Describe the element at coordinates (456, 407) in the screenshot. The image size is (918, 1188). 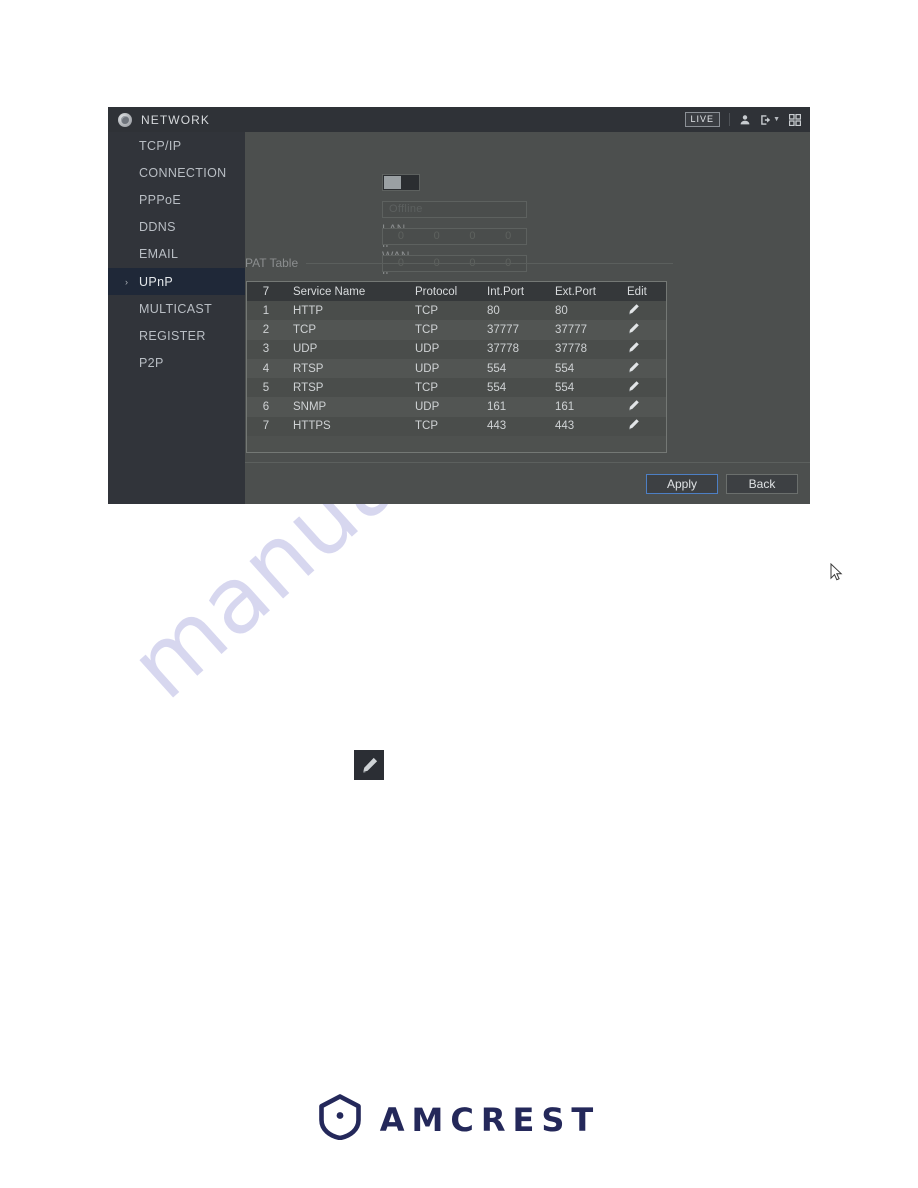
I see `table-row: 6 SNMP UDP 161 161` at that location.